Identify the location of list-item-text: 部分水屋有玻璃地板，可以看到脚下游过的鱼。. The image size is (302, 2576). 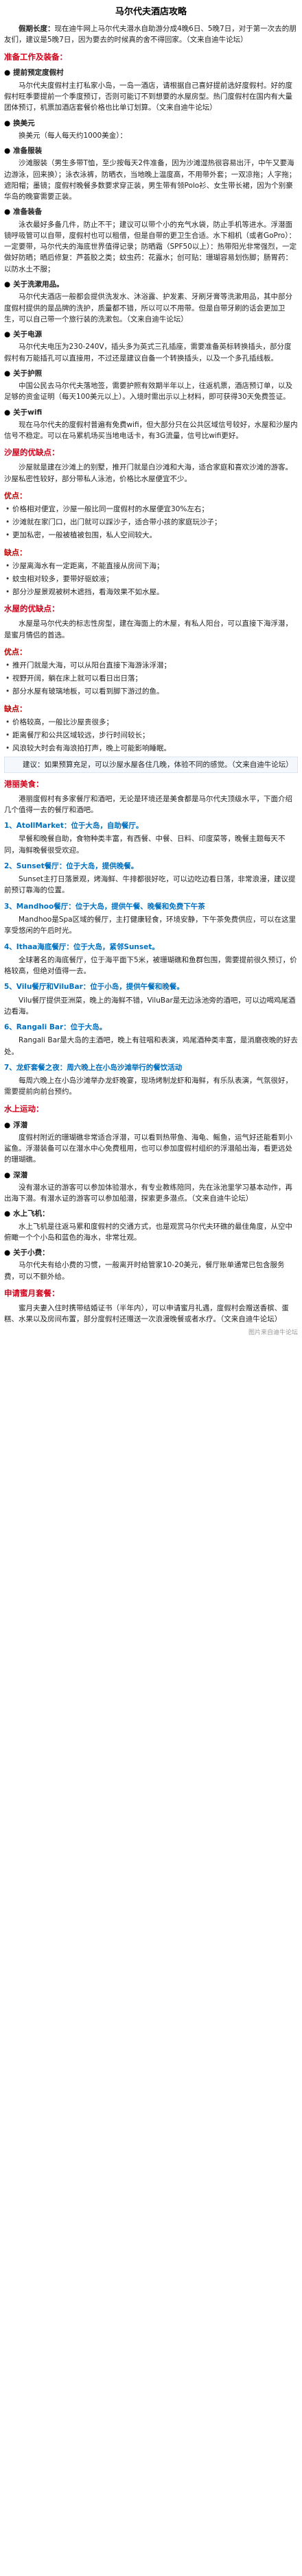
(88, 692).